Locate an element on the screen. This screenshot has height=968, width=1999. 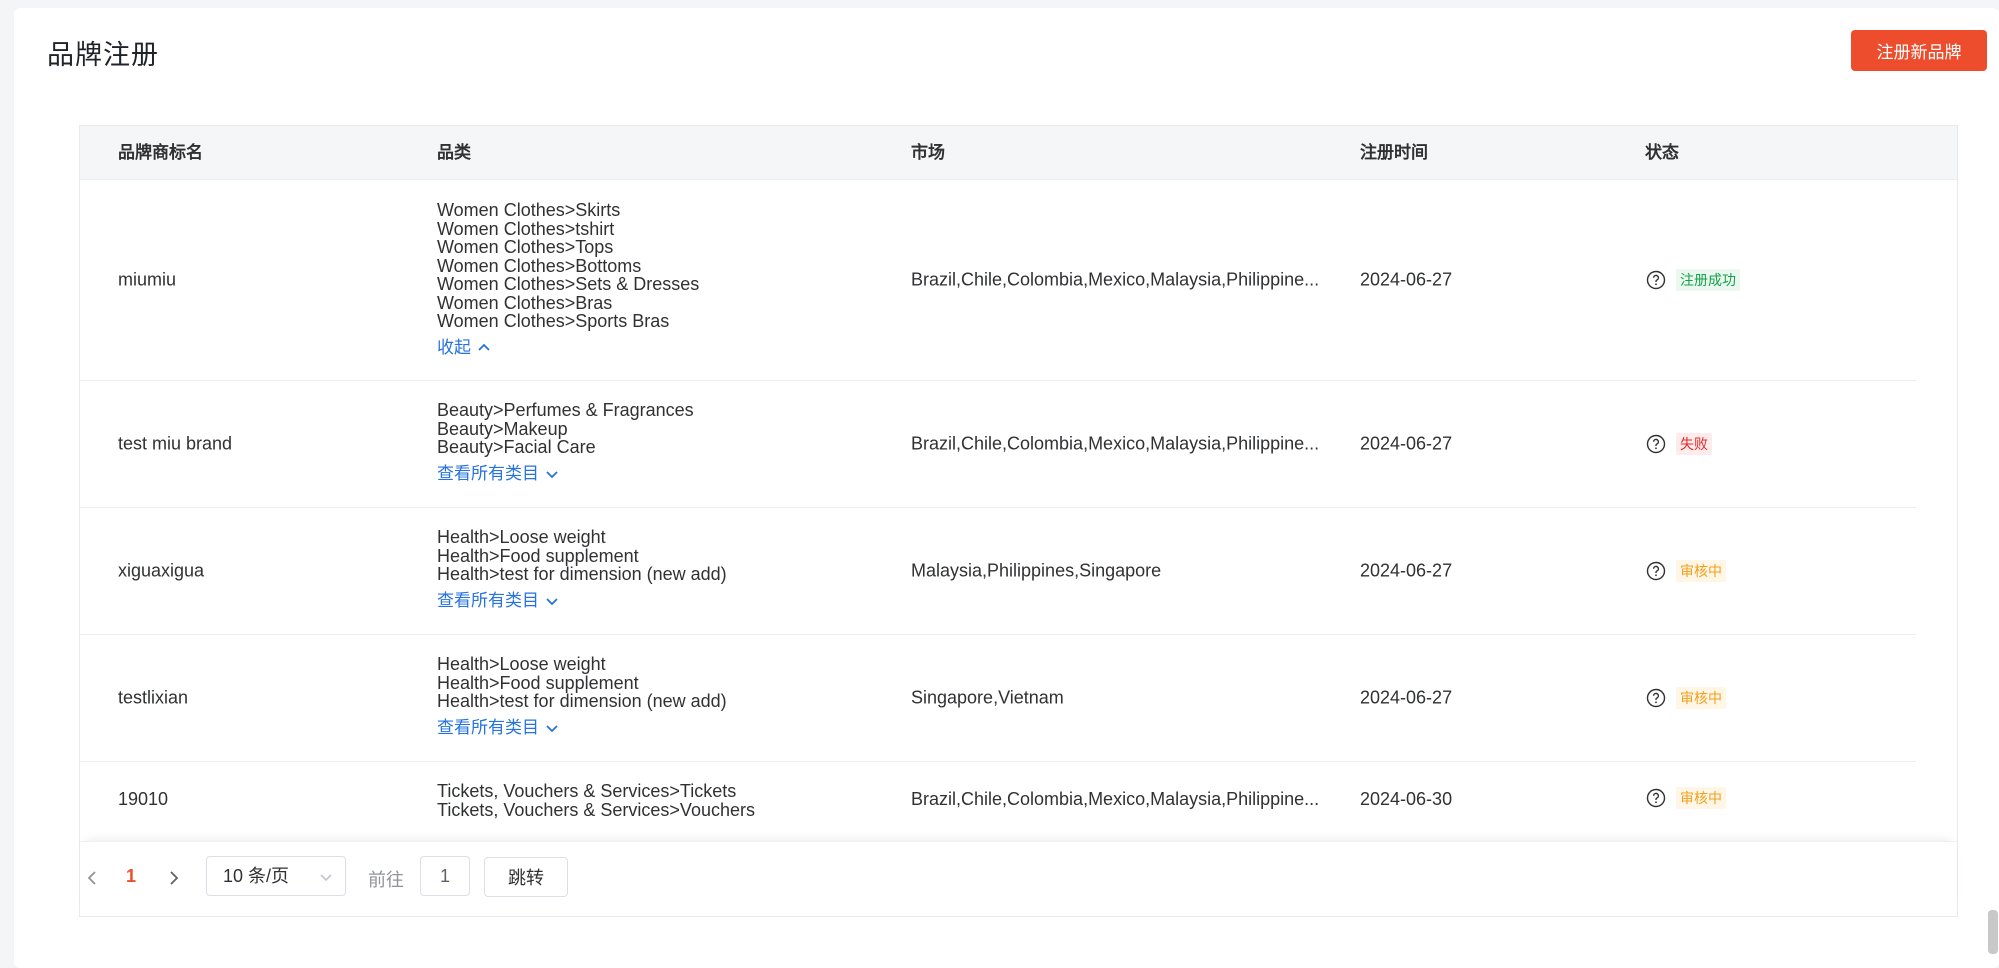
category-item: Tickets, Vouchers & Services>Vouchers is located at coordinates (596, 809).